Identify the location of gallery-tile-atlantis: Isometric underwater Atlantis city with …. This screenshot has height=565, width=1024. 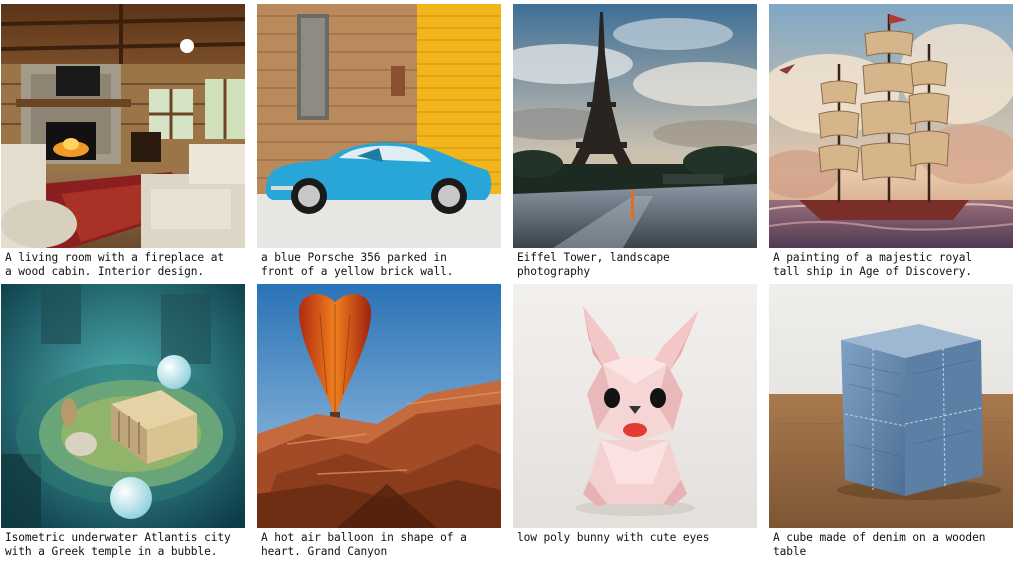
(123, 421).